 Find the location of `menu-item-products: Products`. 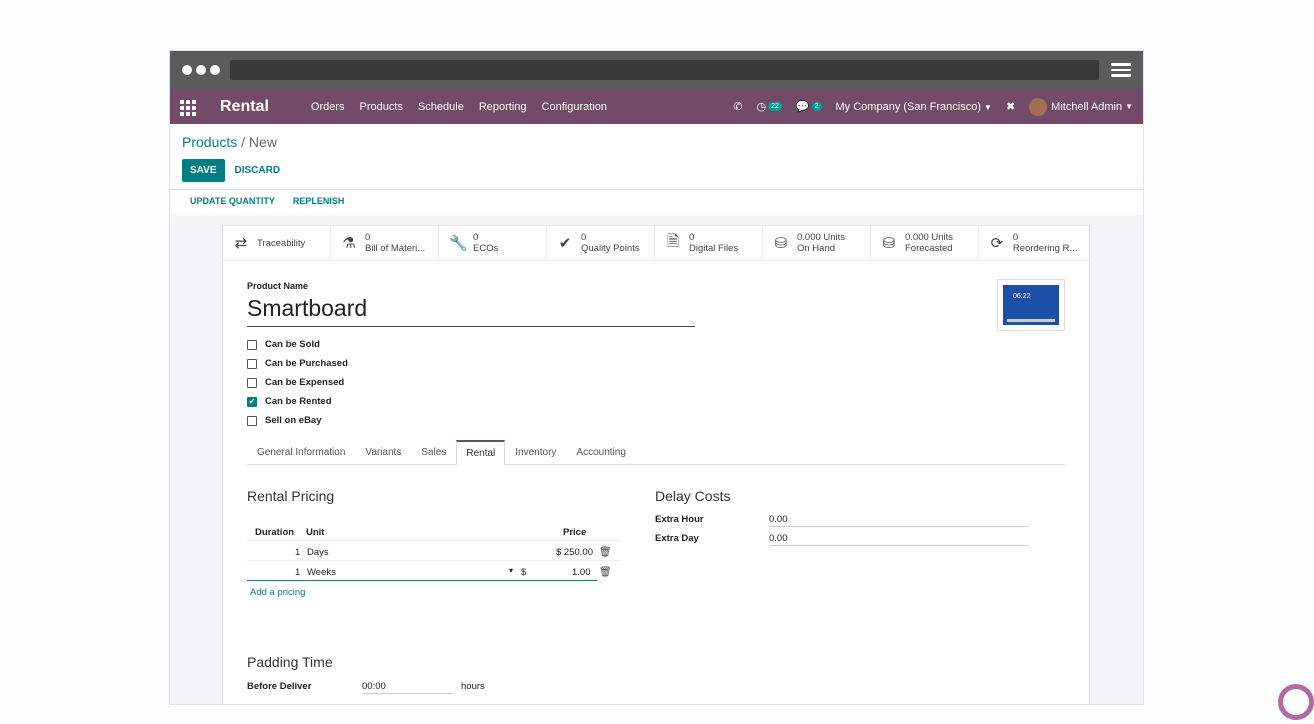

menu-item-products: Products is located at coordinates (381, 107).